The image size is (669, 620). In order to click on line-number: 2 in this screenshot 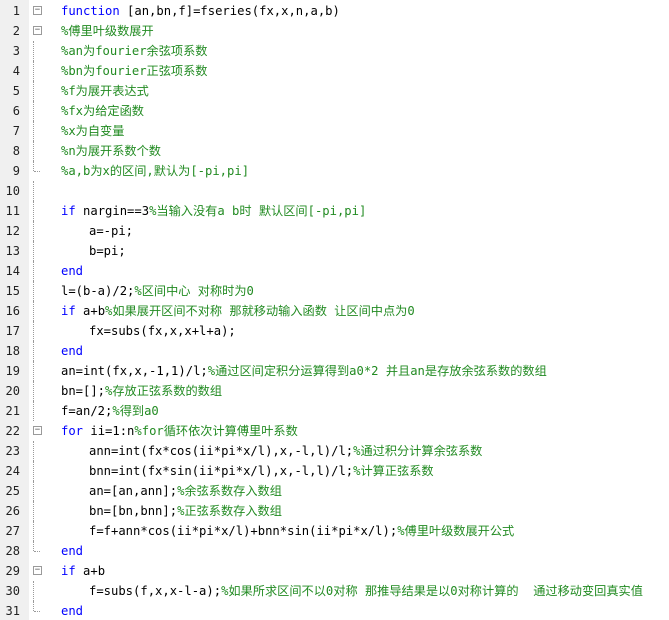, I will do `click(16, 31)`.